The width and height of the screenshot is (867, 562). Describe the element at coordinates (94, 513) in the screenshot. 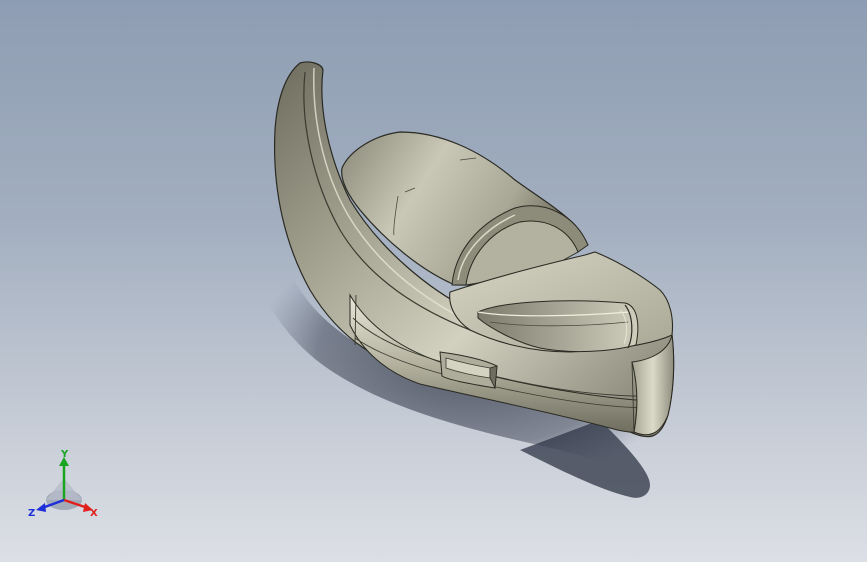

I see `x-axis-label: X` at that location.